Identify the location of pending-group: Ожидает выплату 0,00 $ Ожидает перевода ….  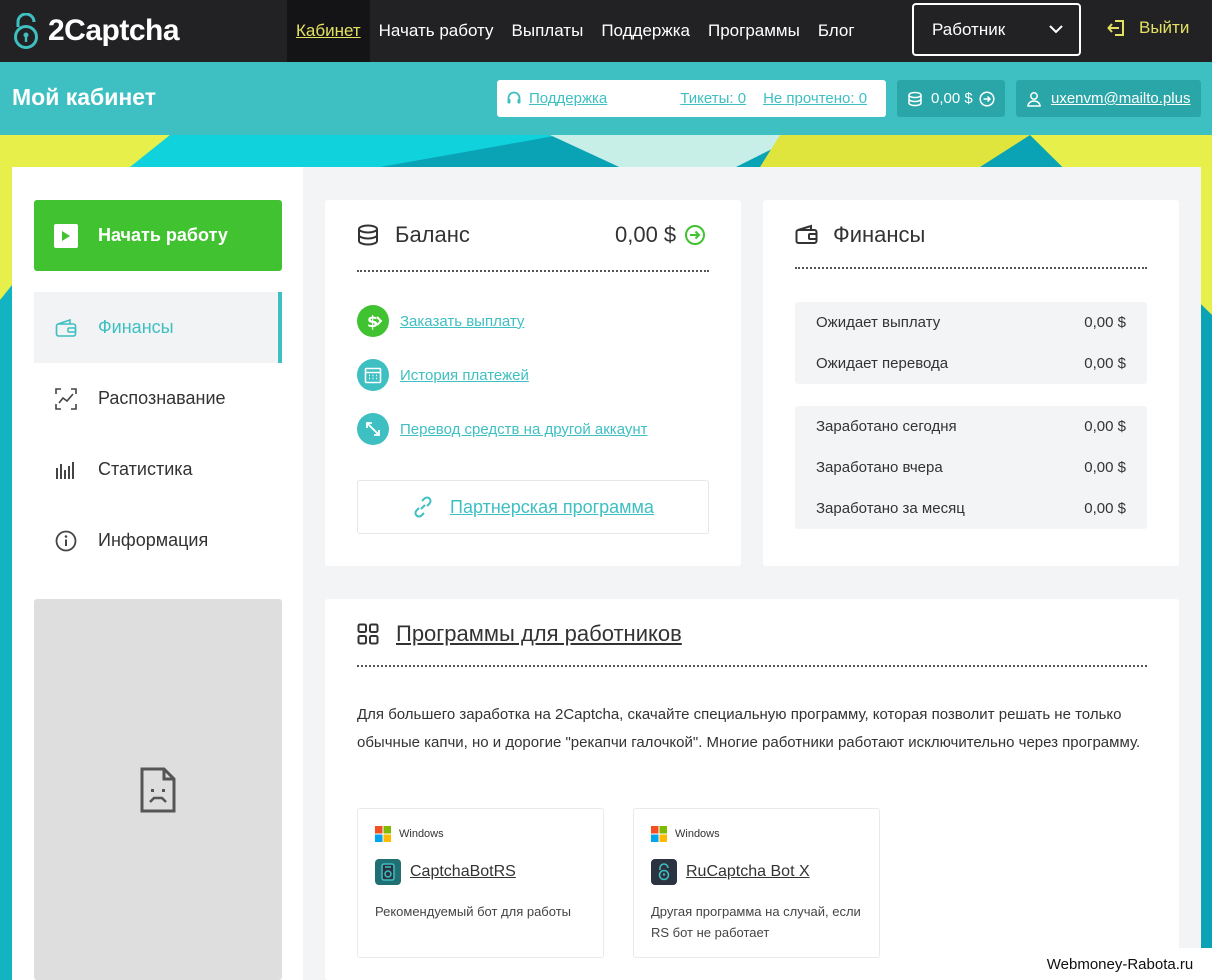
(971, 343).